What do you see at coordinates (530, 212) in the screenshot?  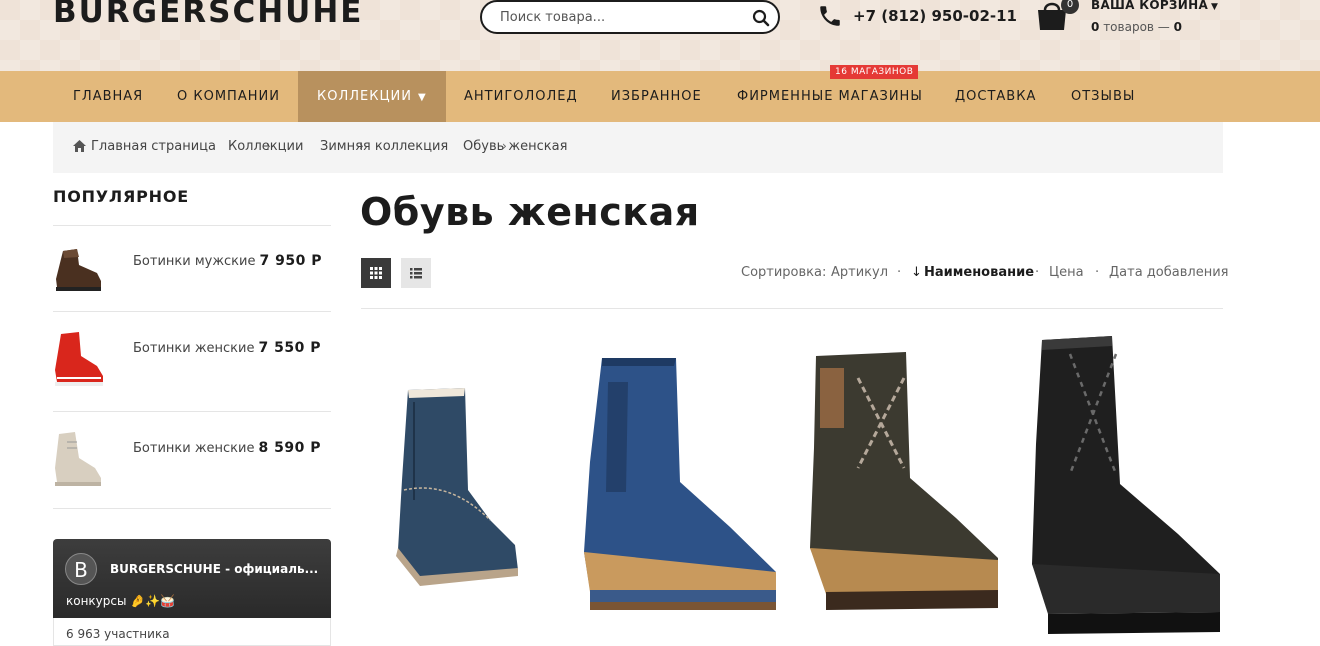 I see `page-title: Обувь женская` at bounding box center [530, 212].